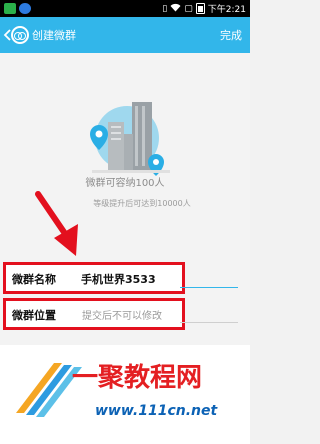 The width and height of the screenshot is (320, 444). Describe the element at coordinates (25, 8) in the screenshot. I see `assistant-notification-icon` at that location.